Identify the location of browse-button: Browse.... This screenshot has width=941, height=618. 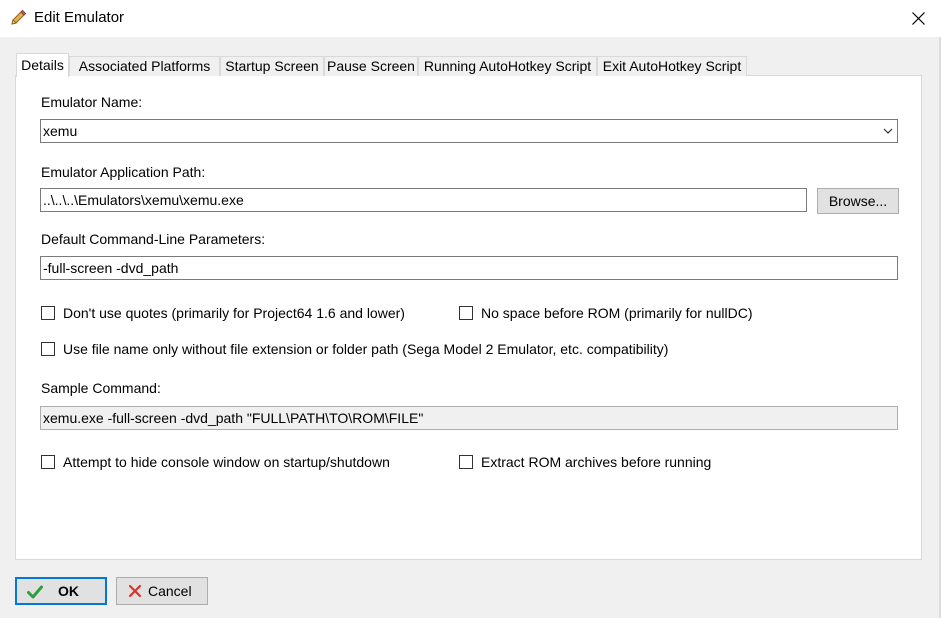
(858, 201).